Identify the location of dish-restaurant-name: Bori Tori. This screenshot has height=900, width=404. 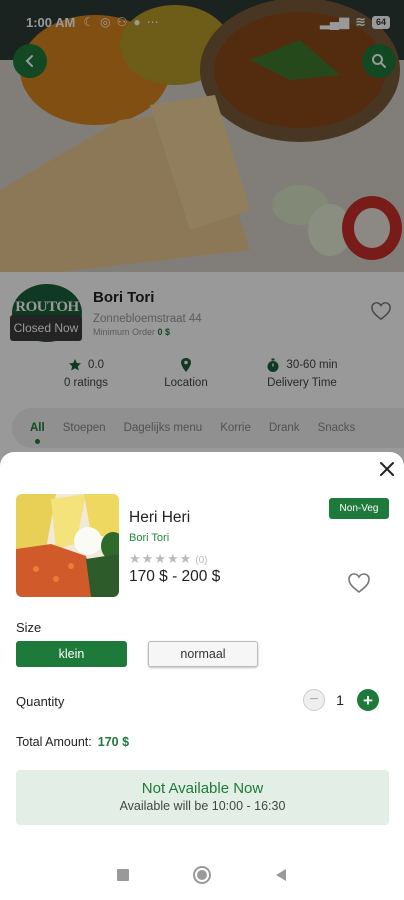
(149, 538).